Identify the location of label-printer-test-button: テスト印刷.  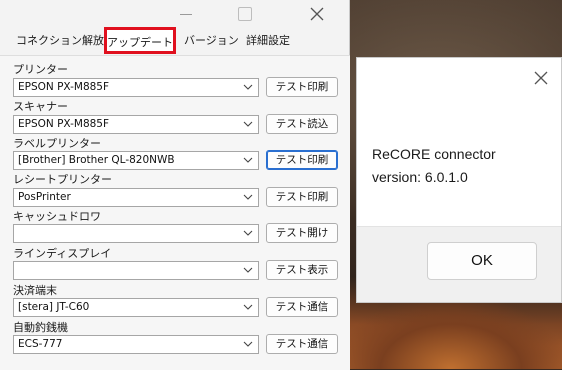
(302, 160).